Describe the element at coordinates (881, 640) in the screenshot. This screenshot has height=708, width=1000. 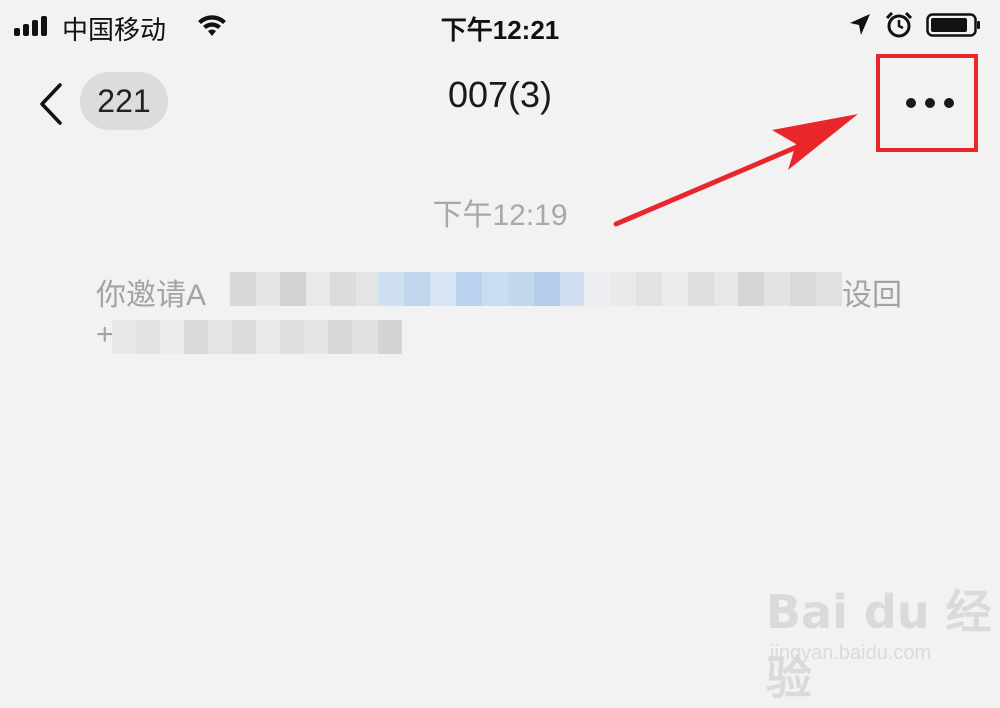
I see `watermark: Bai du 经验 jingyan.baidu.com` at that location.